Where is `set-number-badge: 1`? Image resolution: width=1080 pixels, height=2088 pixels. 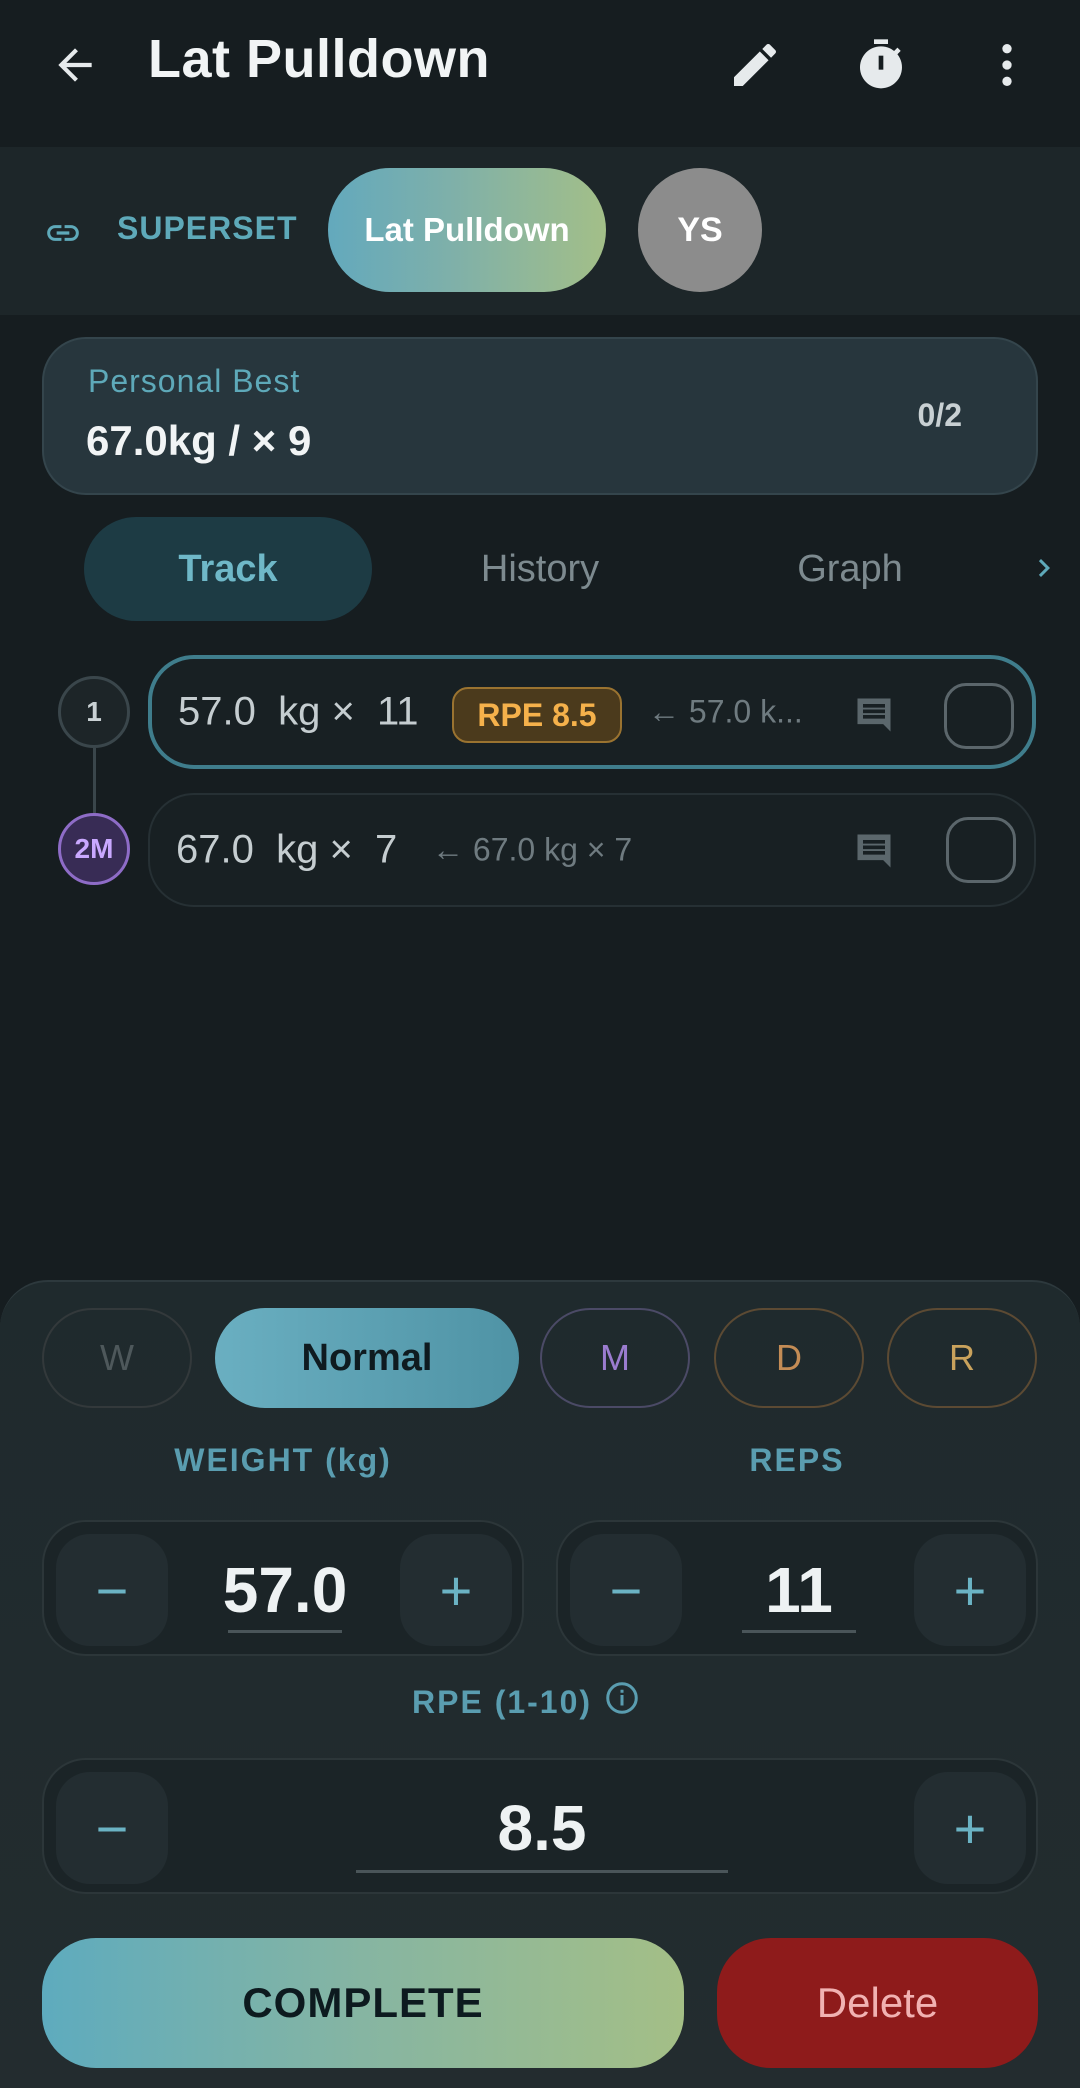 set-number-badge: 1 is located at coordinates (94, 712).